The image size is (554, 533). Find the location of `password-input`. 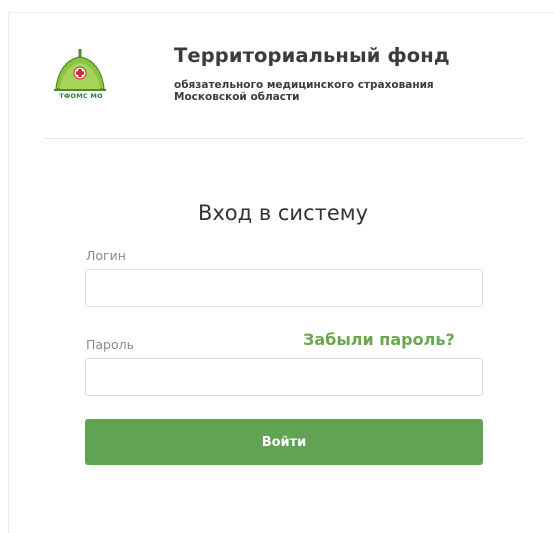

password-input is located at coordinates (284, 377).